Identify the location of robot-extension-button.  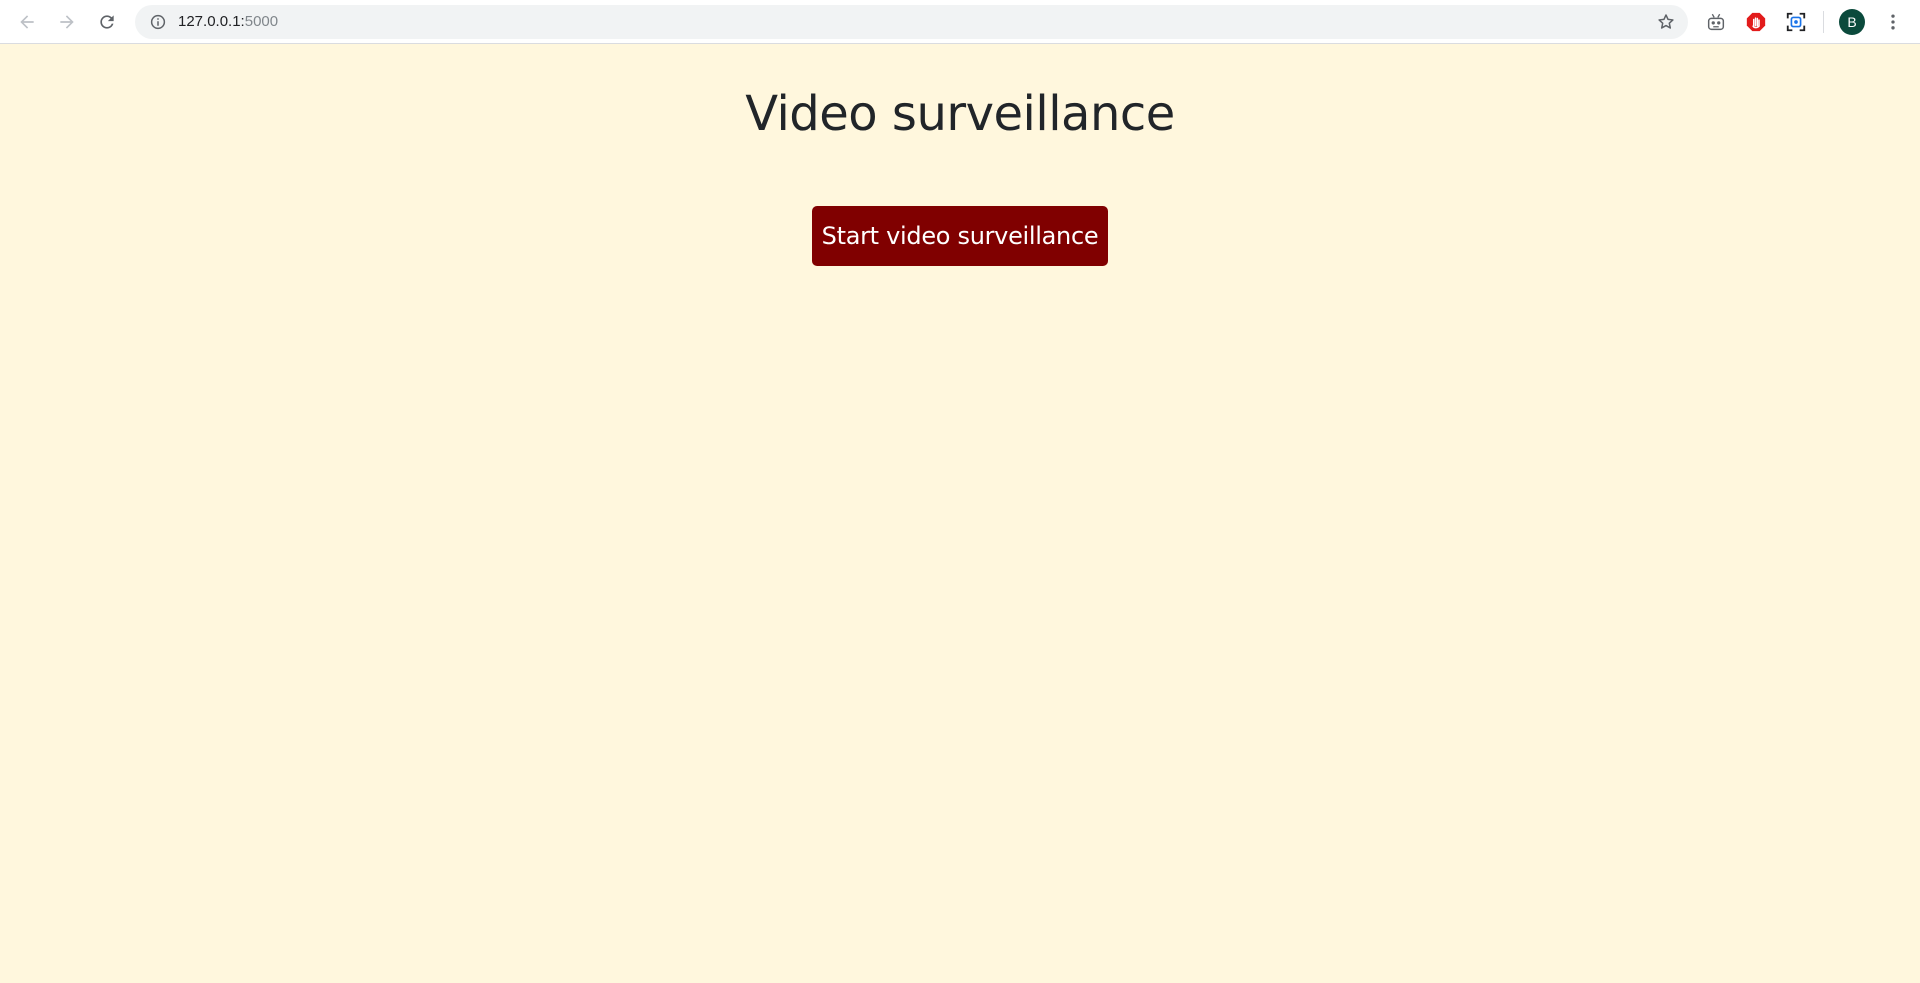
(1716, 22).